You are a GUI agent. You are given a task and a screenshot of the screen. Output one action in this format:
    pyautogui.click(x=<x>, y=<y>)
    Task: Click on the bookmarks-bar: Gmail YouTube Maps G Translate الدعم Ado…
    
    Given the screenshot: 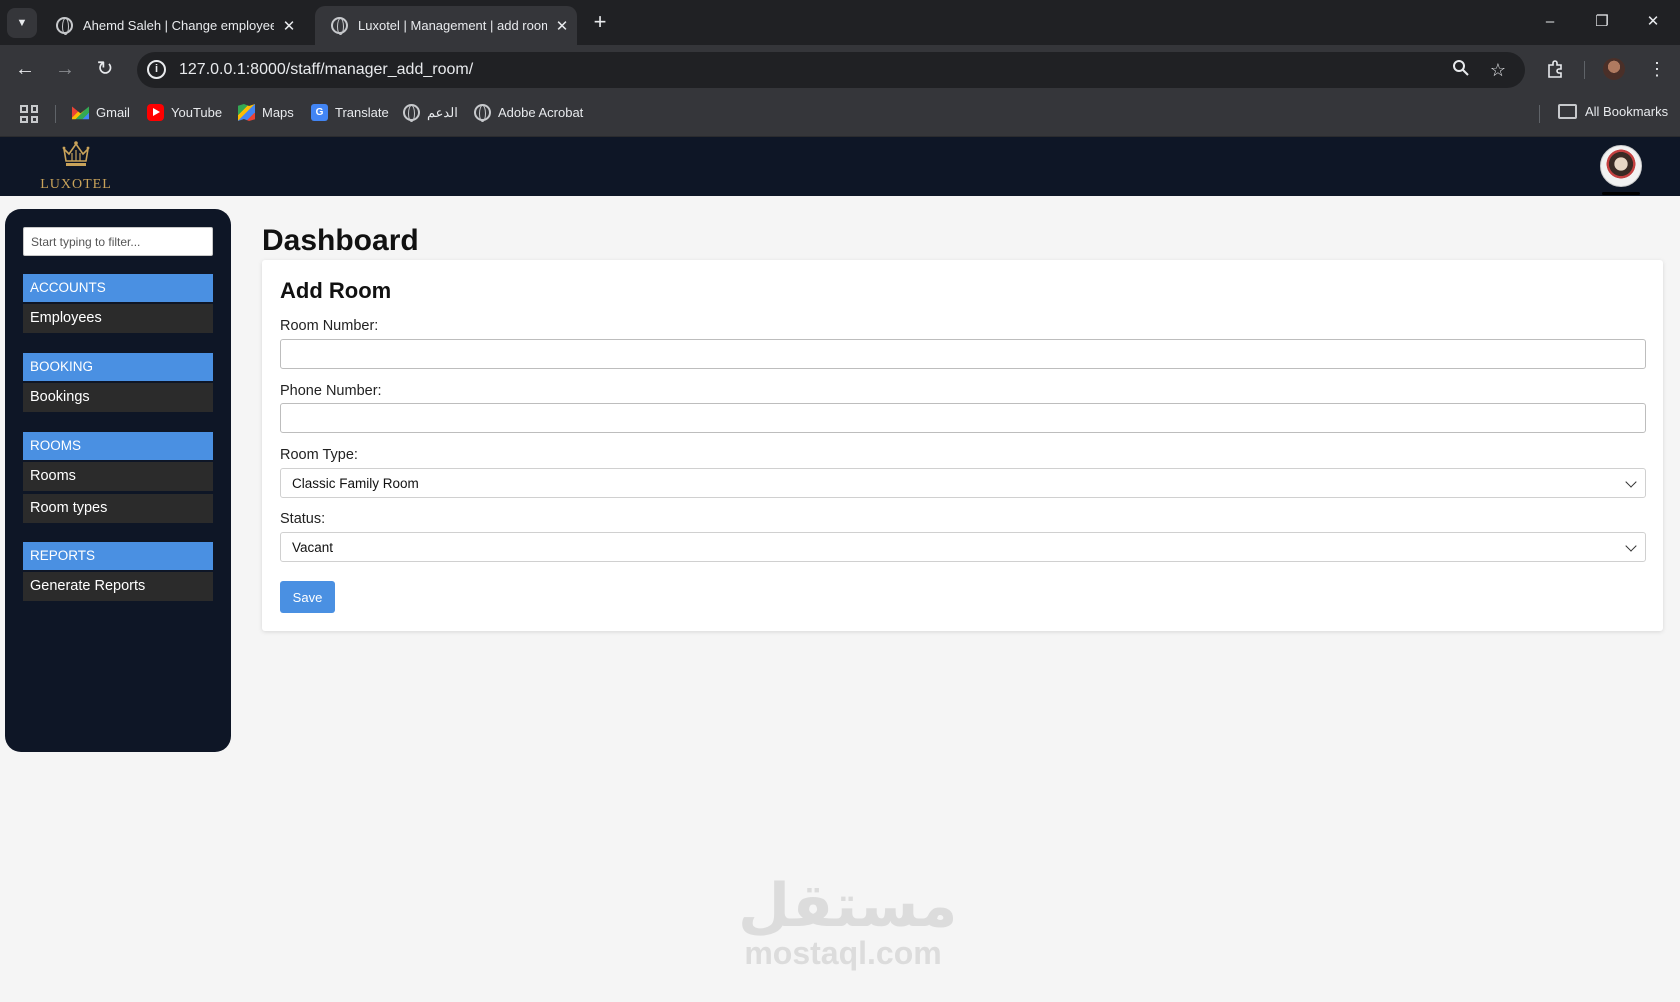 What is the action you would take?
    pyautogui.click(x=840, y=114)
    